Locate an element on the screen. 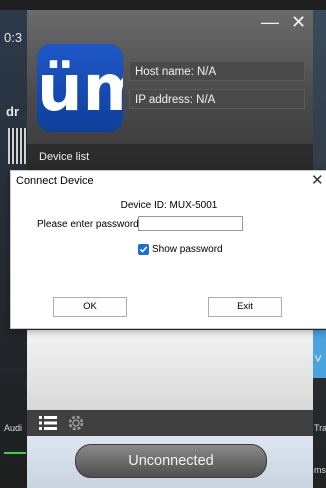 The image size is (326, 488). host-app-topbar is located at coordinates (163, 5).